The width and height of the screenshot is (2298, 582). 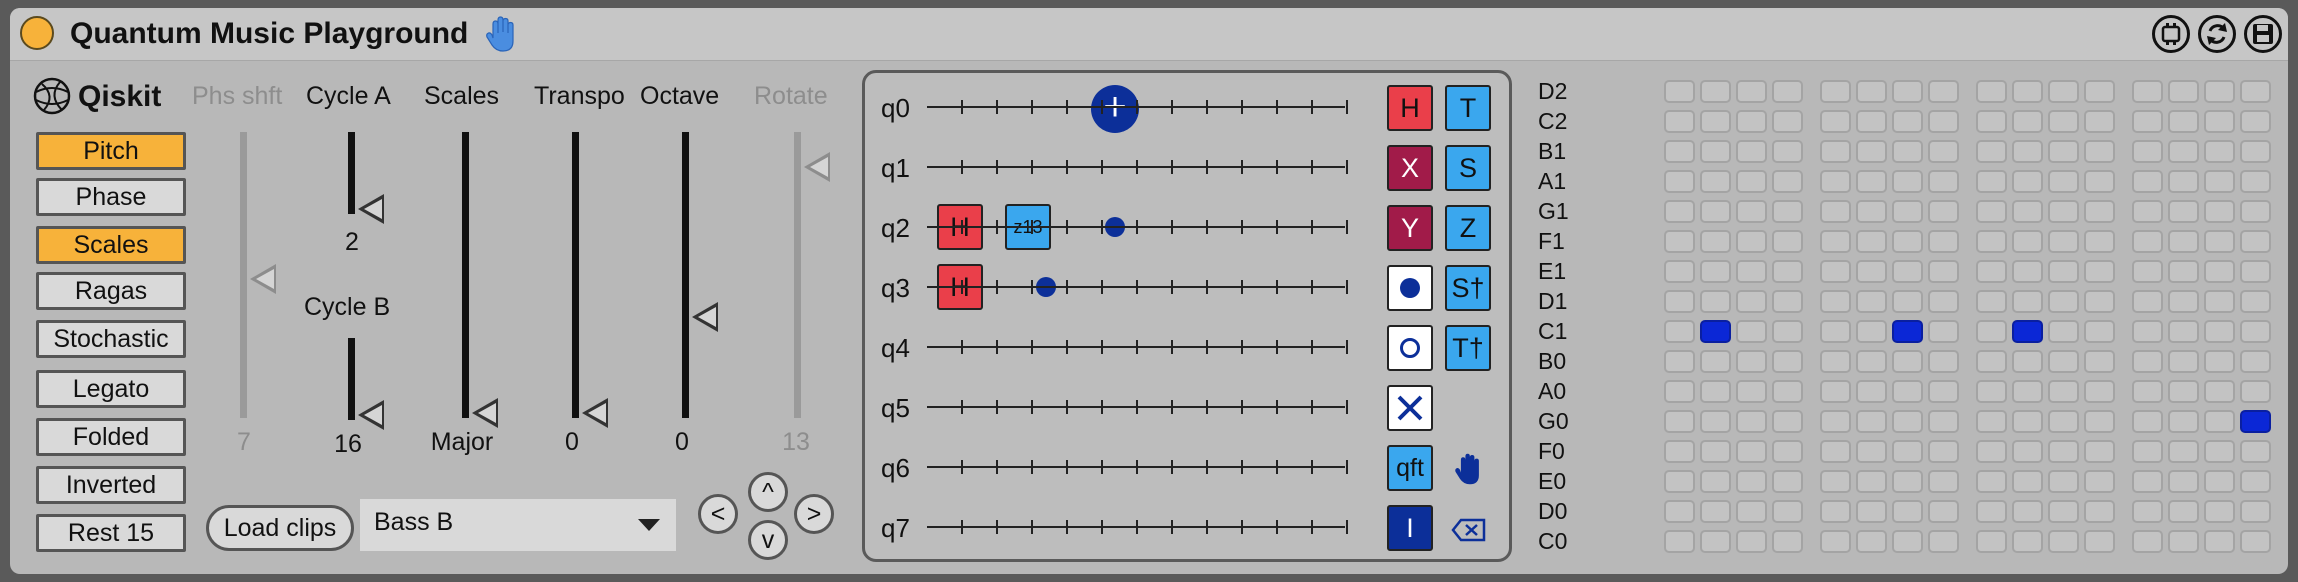 What do you see at coordinates (817, 167) in the screenshot?
I see `rotate-thumb` at bounding box center [817, 167].